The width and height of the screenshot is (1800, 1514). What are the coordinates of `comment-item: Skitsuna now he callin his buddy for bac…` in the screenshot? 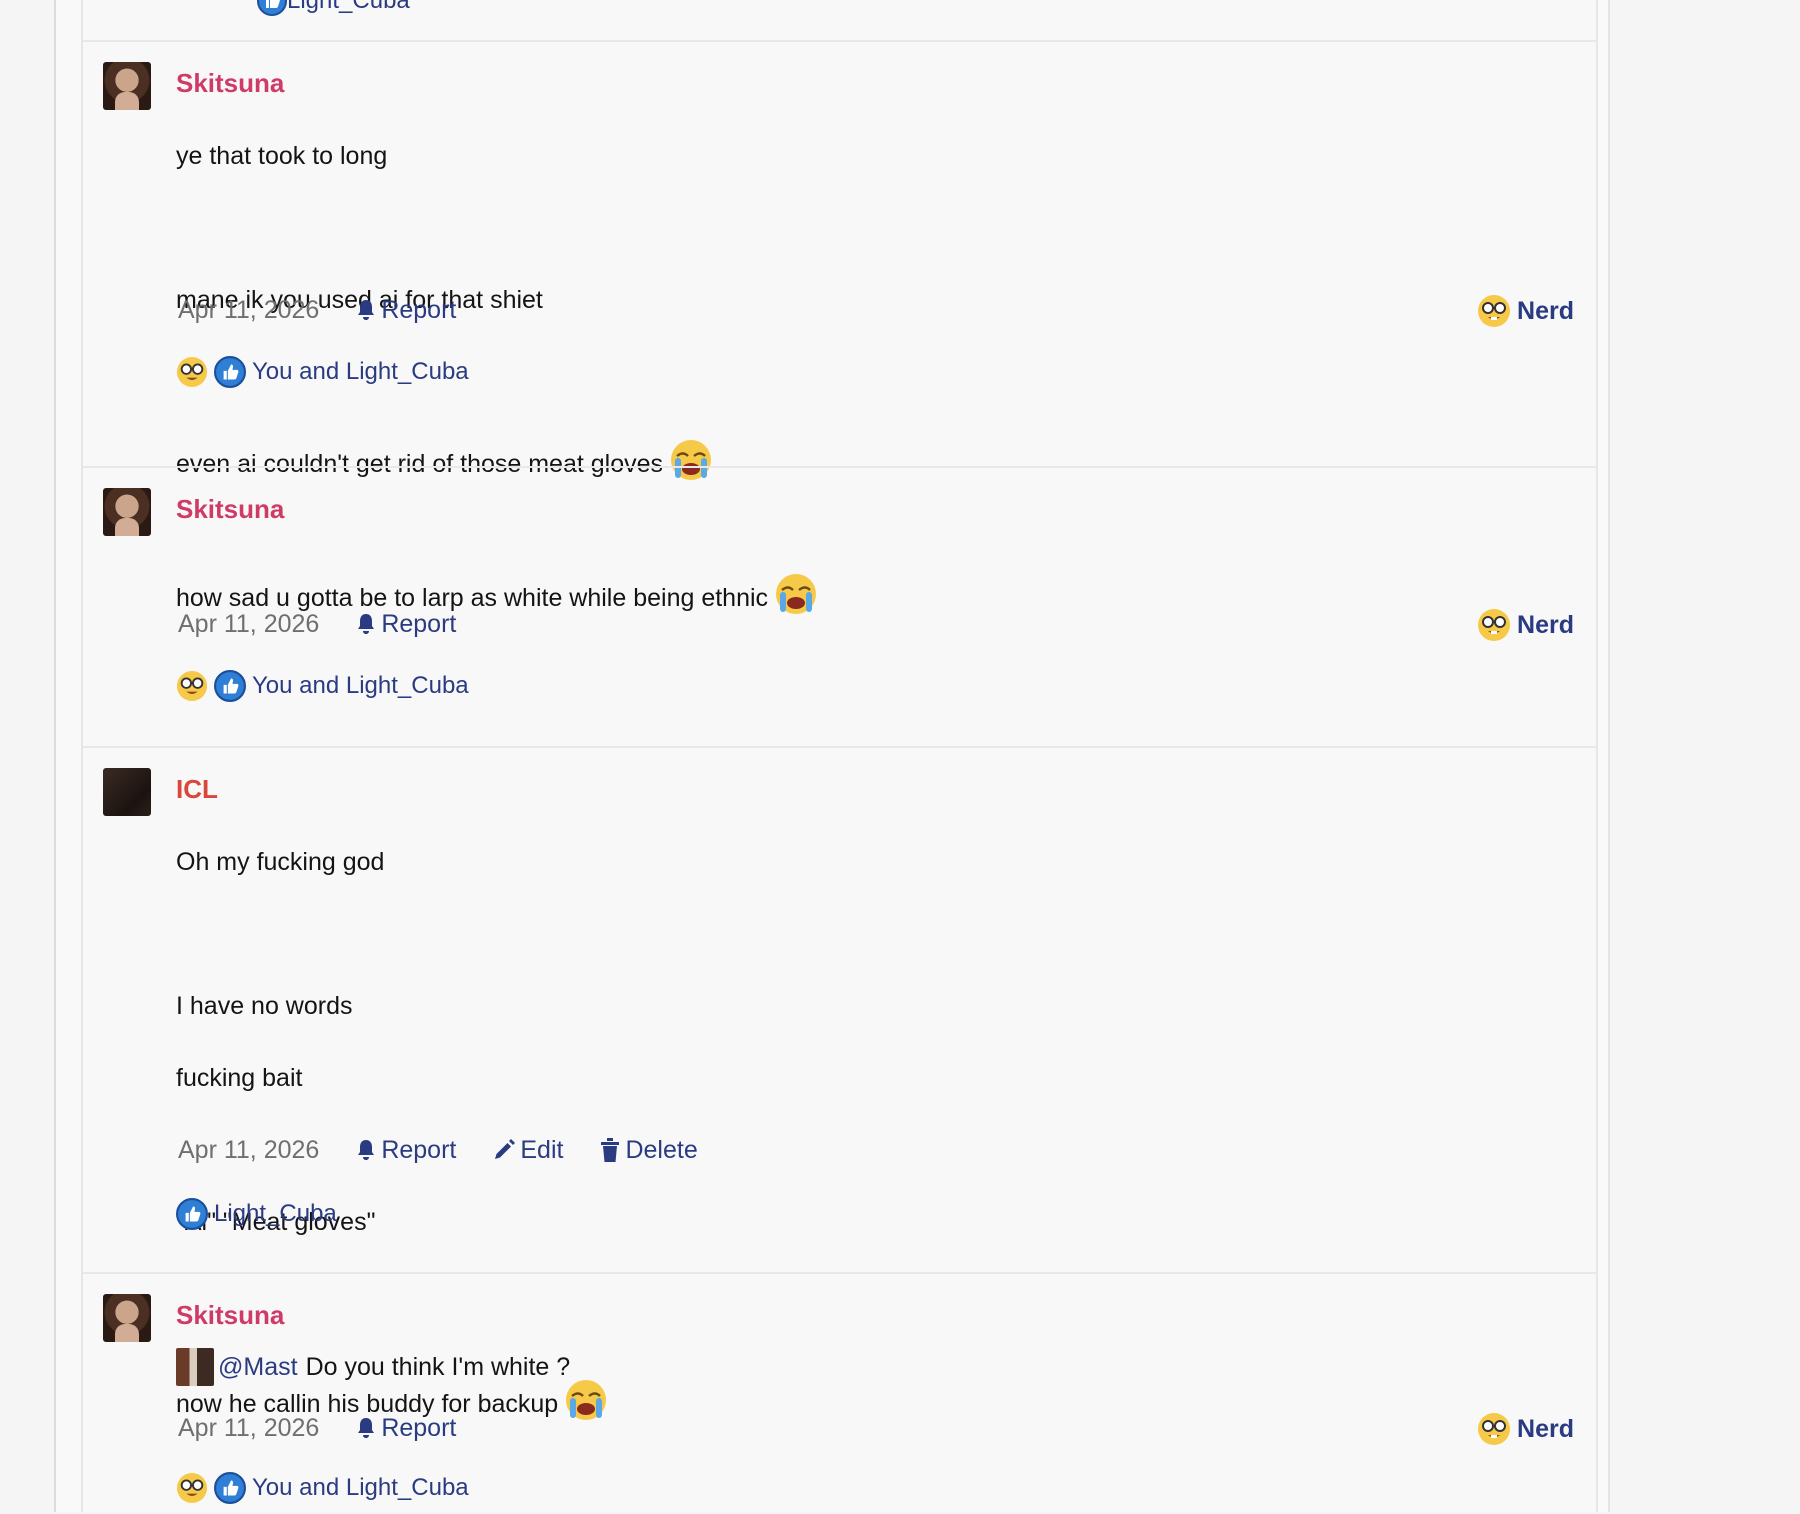 It's located at (839, 1393).